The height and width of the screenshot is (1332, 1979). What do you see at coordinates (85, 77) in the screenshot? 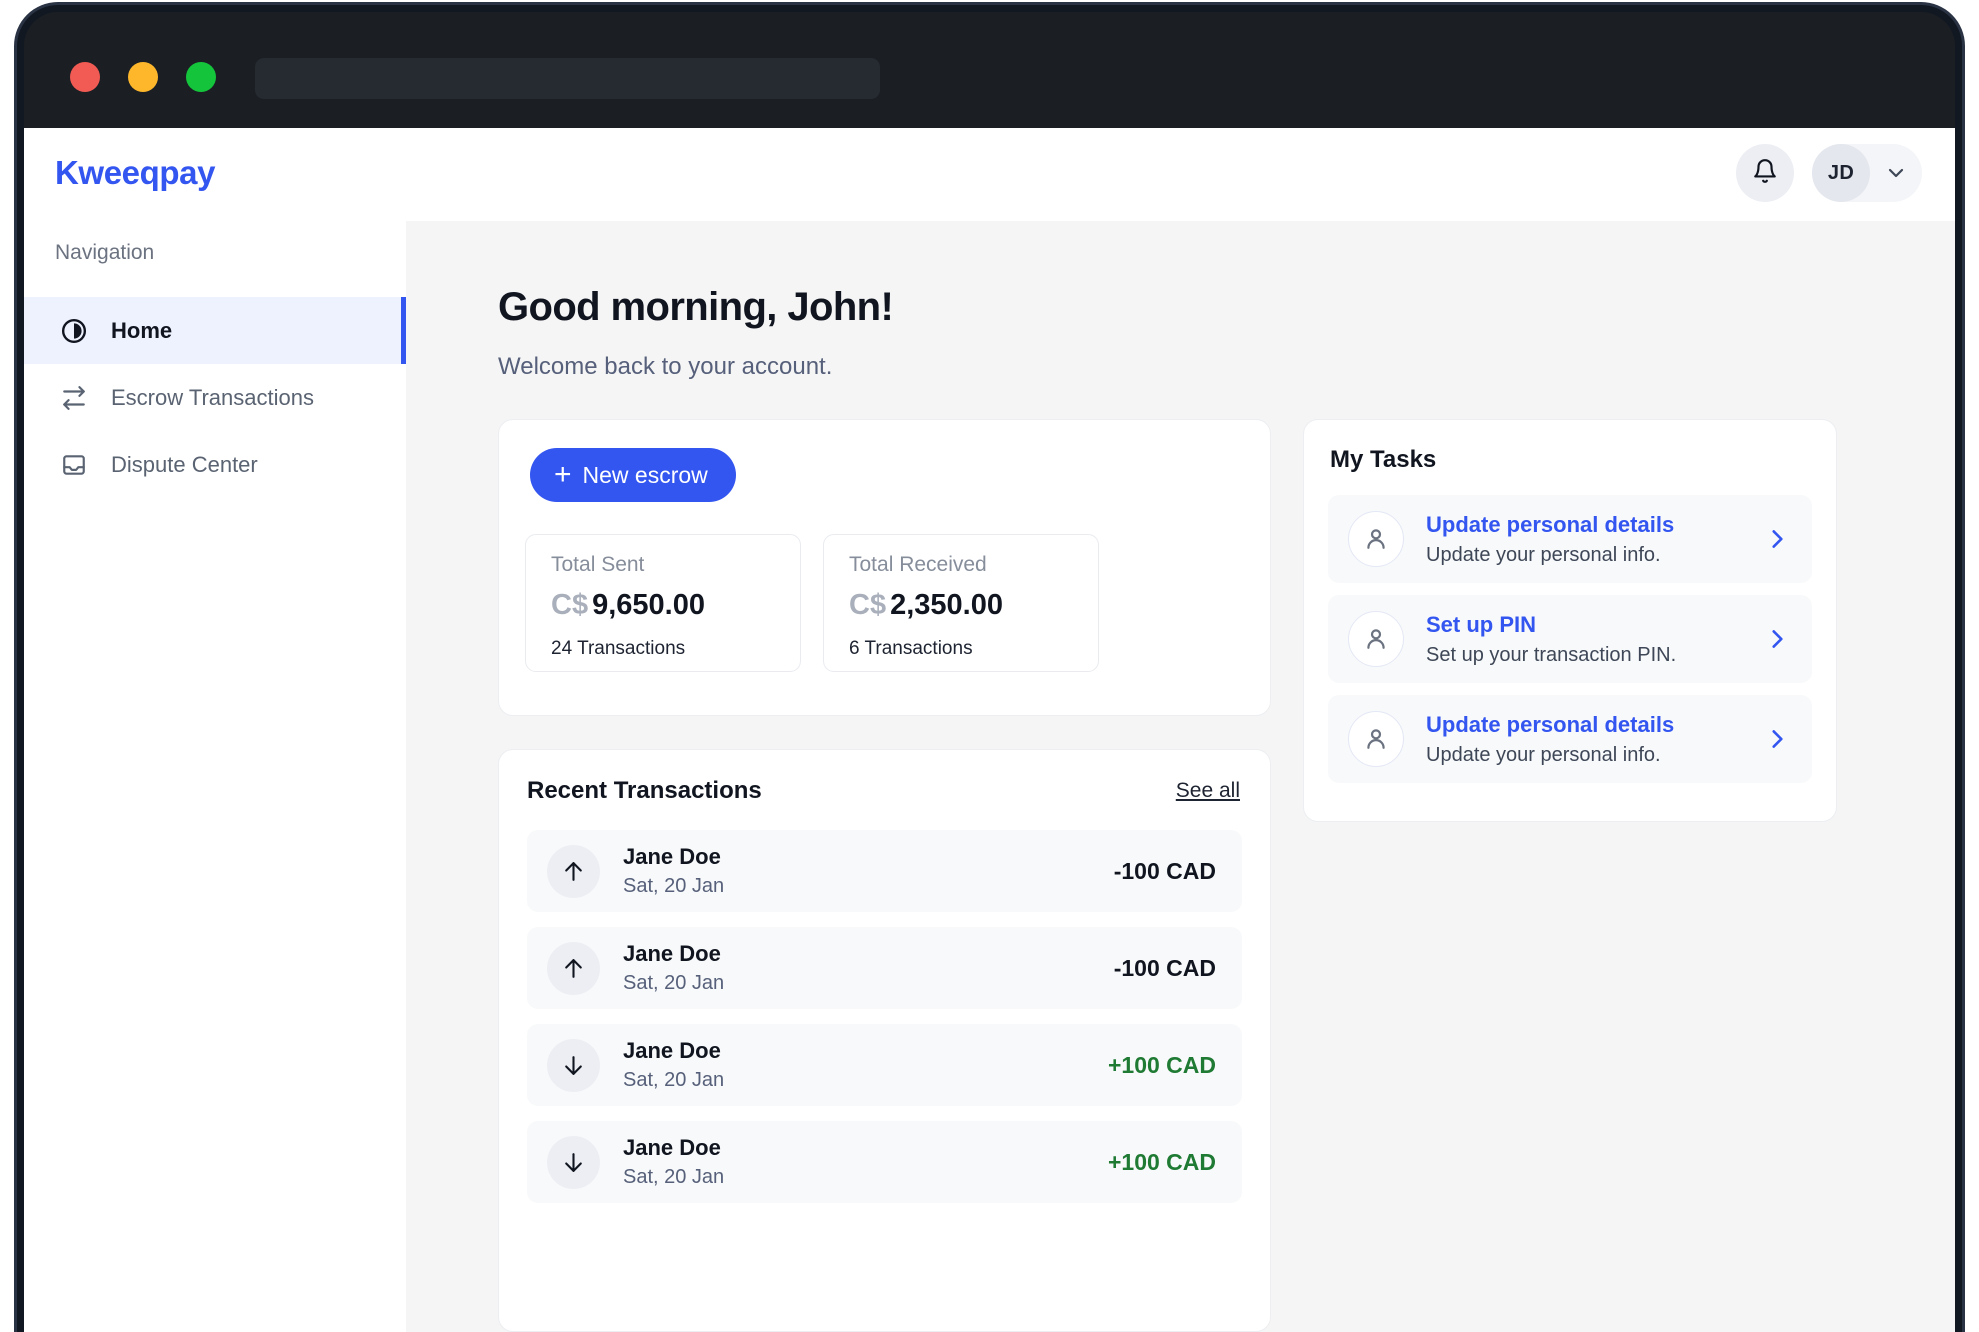
I see `window-close-button` at bounding box center [85, 77].